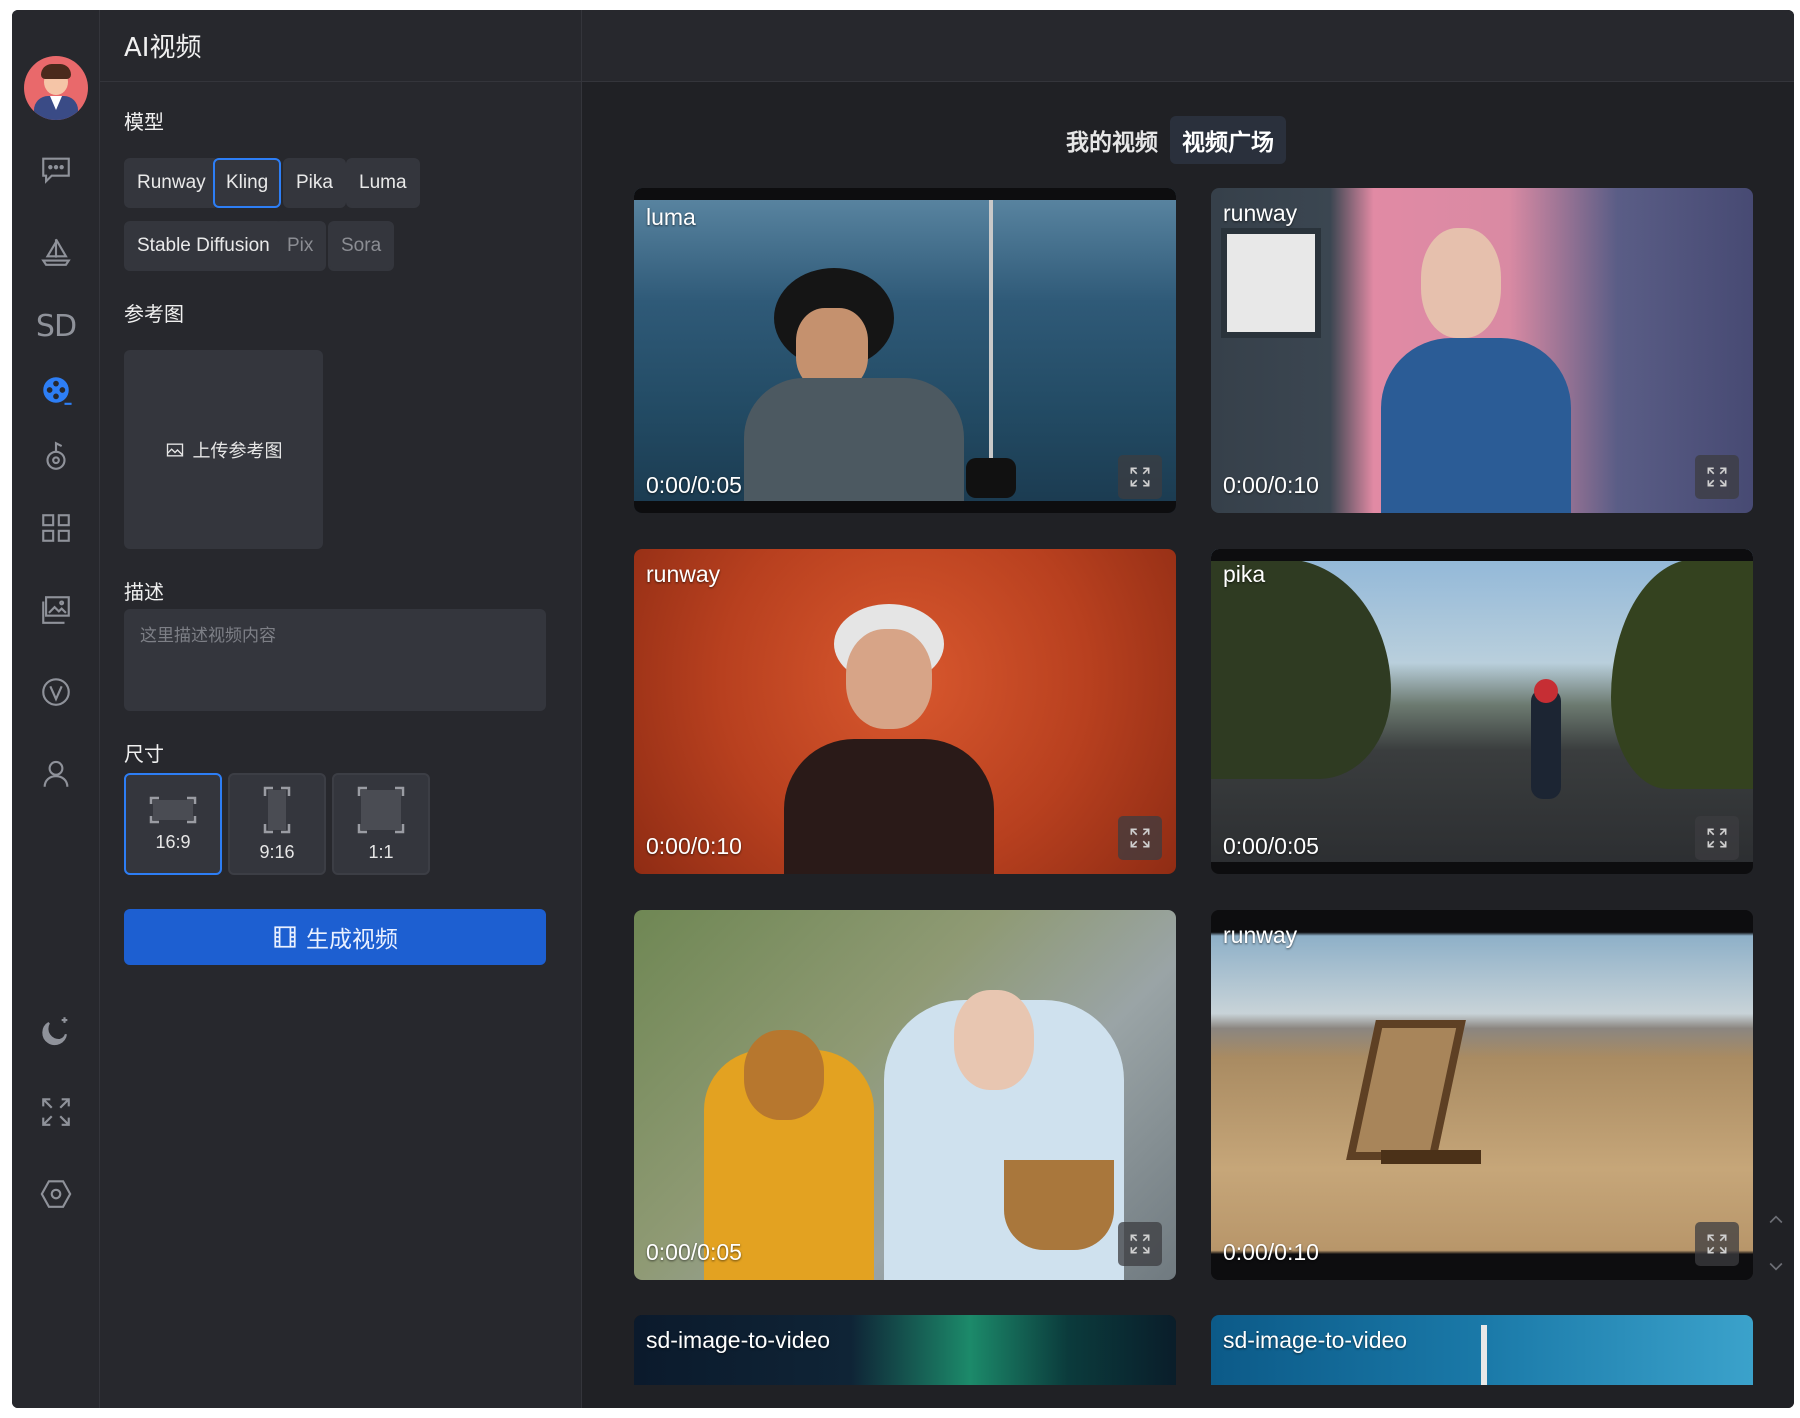 This screenshot has height=1418, width=1800. I want to click on model-chip-pix: Pix, so click(300, 246).